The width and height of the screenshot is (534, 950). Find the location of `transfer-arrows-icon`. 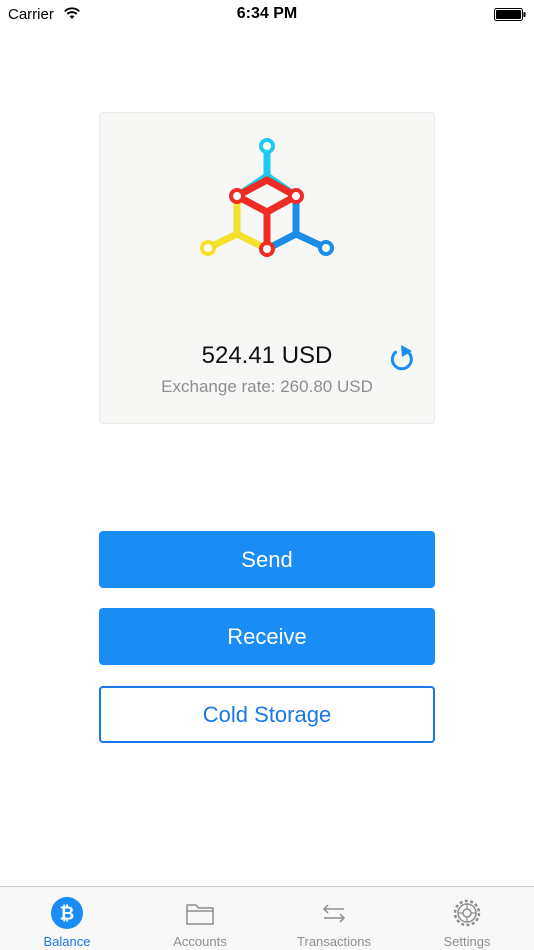

transfer-arrows-icon is located at coordinates (334, 913).